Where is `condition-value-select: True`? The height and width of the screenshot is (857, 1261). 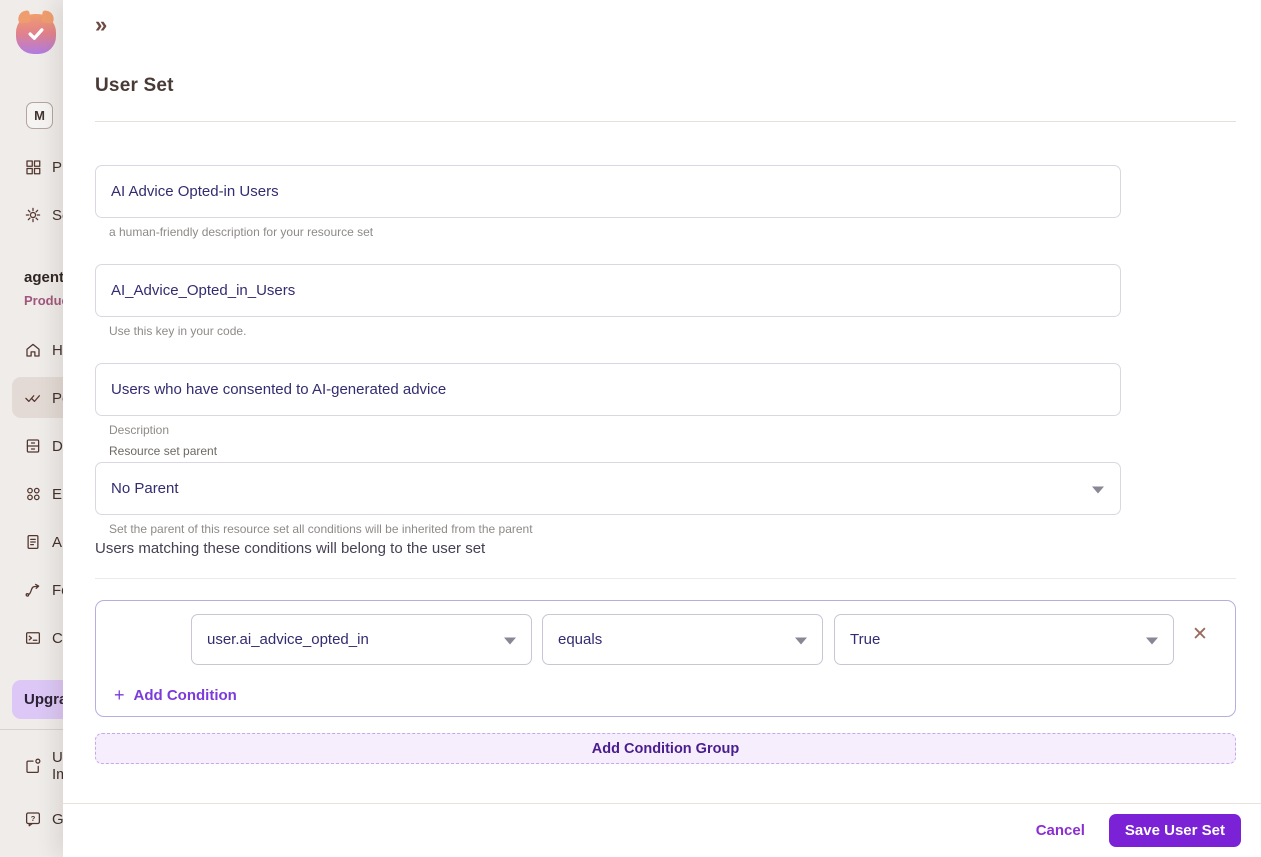 condition-value-select: True is located at coordinates (1004, 639).